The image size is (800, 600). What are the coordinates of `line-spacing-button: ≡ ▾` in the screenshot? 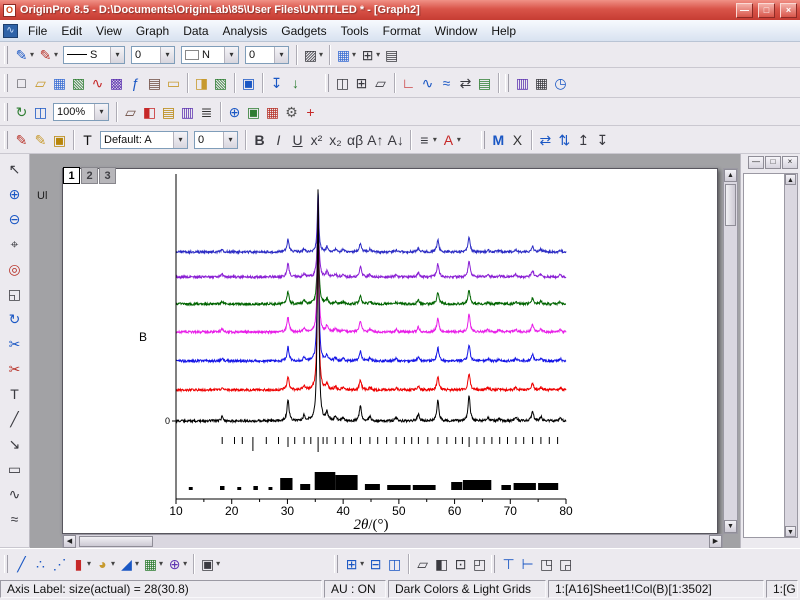 It's located at (427, 140).